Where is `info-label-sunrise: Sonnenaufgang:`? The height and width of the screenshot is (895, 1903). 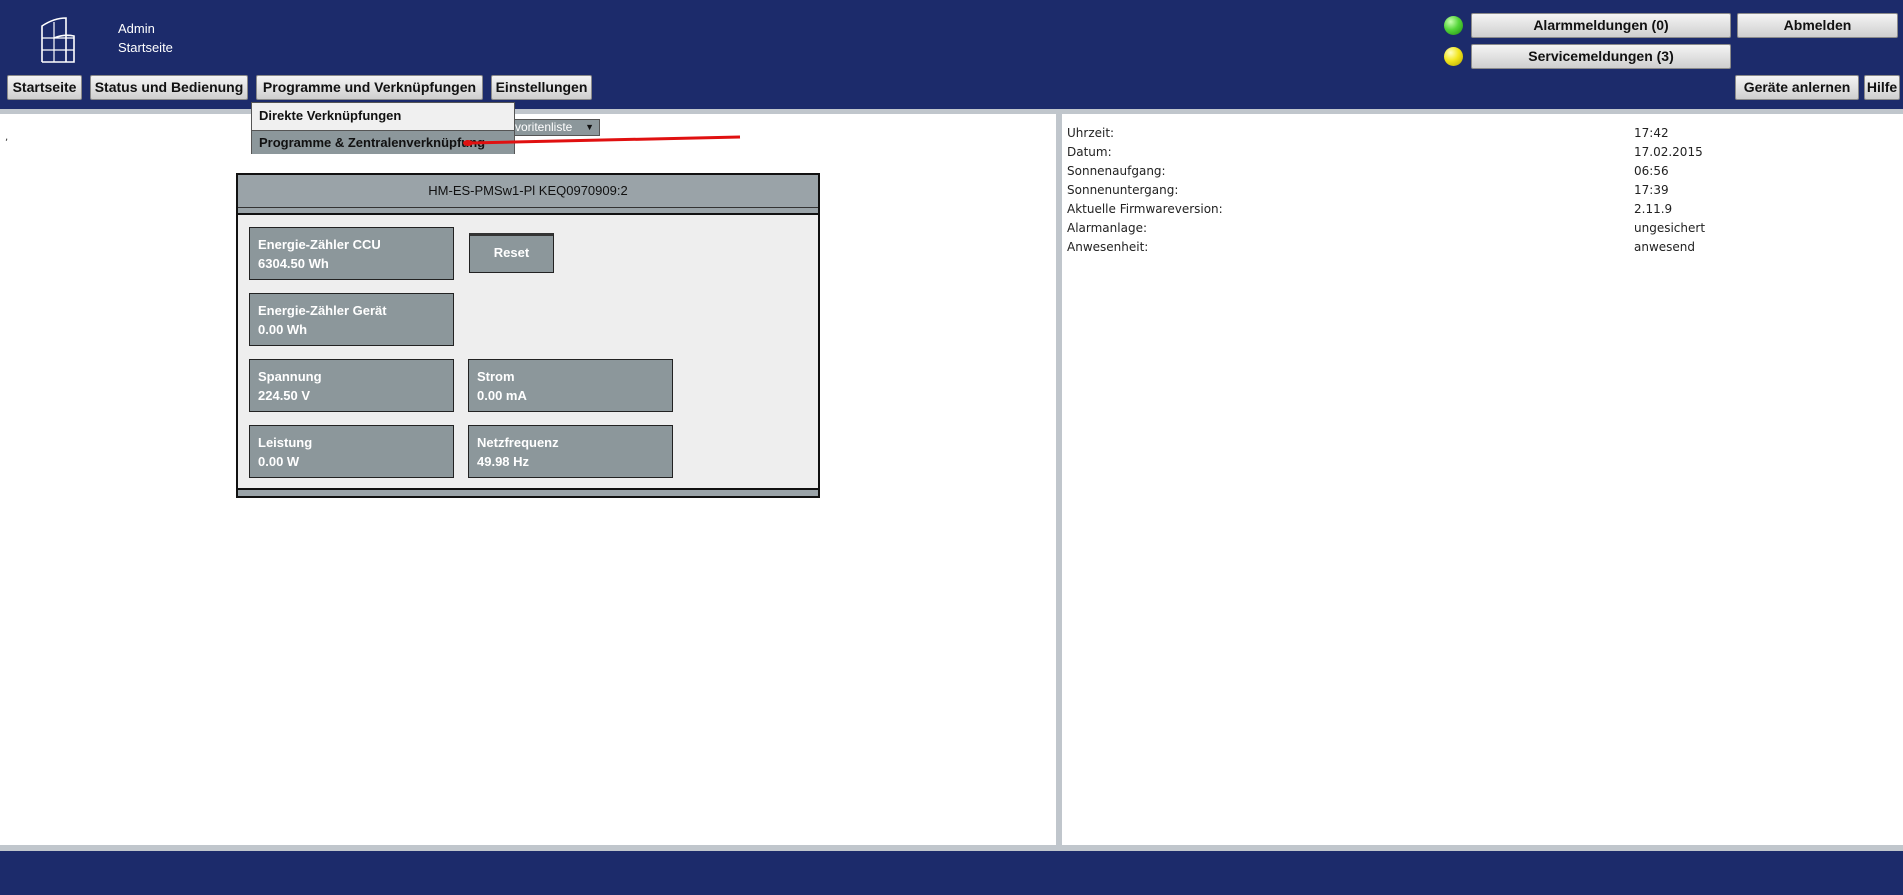
info-label-sunrise: Sonnenaufgang: is located at coordinates (1116, 171).